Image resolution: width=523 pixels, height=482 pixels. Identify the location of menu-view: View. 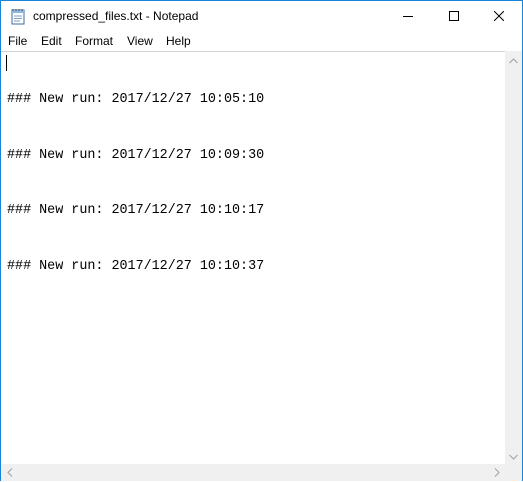
(140, 41).